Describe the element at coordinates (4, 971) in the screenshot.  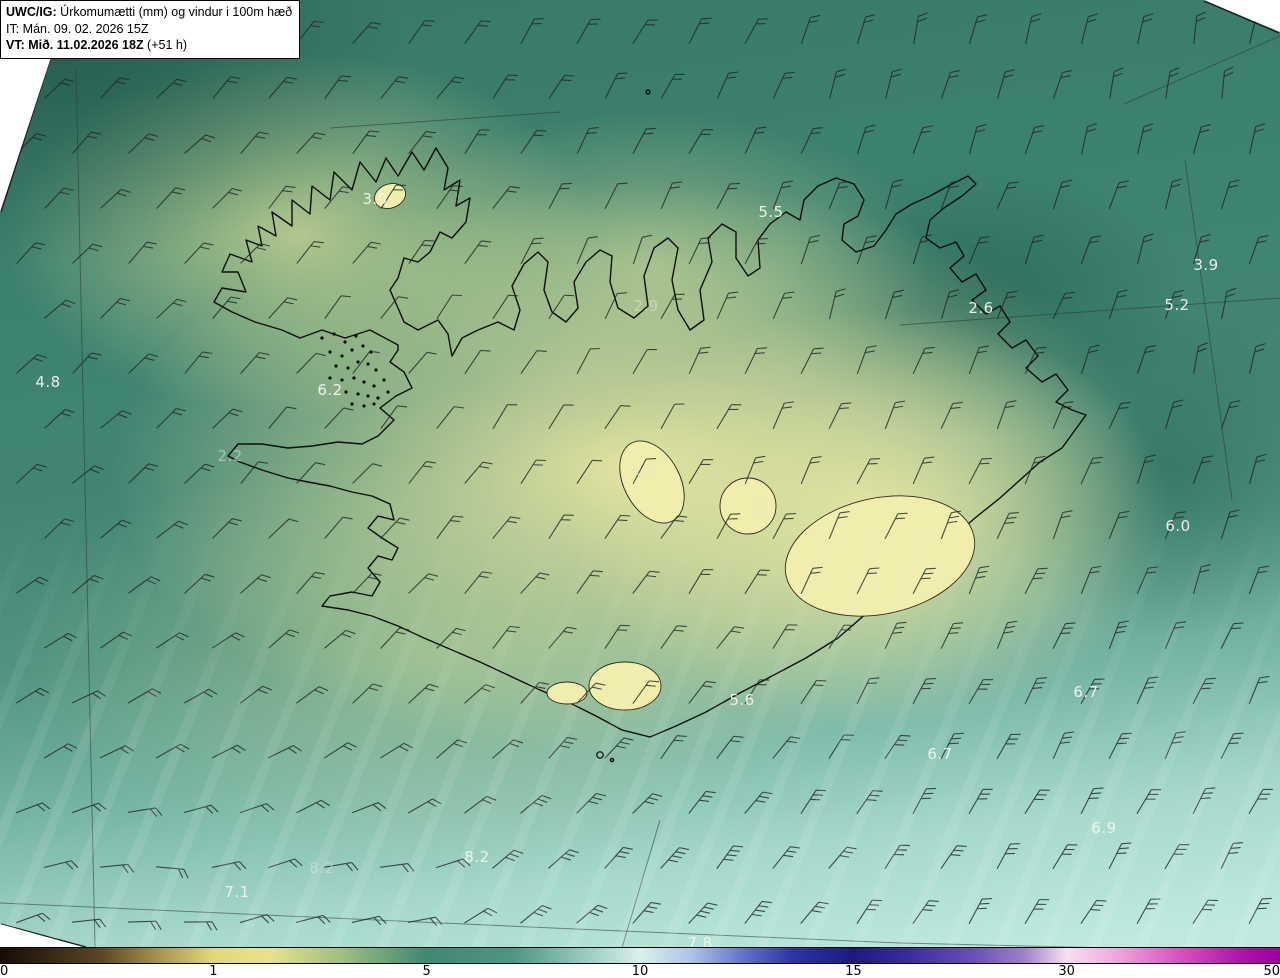
I see `colorbar-tick-label: 0` at that location.